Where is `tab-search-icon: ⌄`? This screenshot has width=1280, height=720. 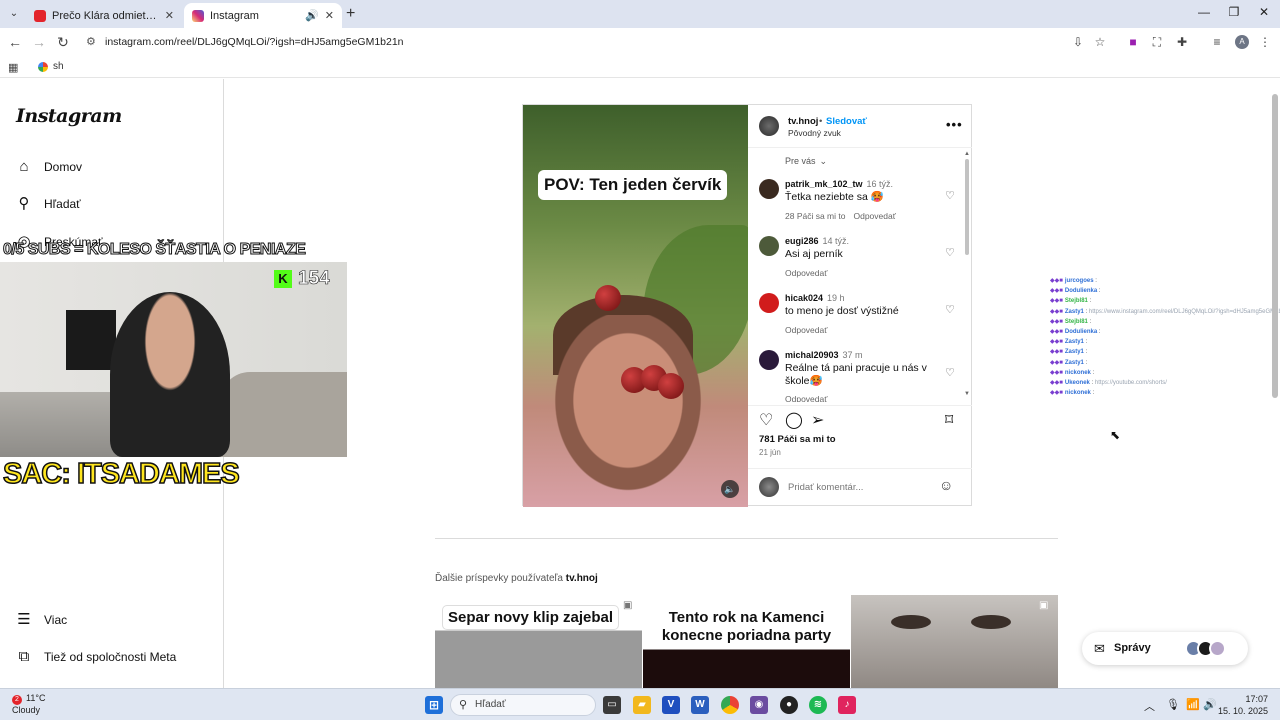 tab-search-icon: ⌄ is located at coordinates (14, 14).